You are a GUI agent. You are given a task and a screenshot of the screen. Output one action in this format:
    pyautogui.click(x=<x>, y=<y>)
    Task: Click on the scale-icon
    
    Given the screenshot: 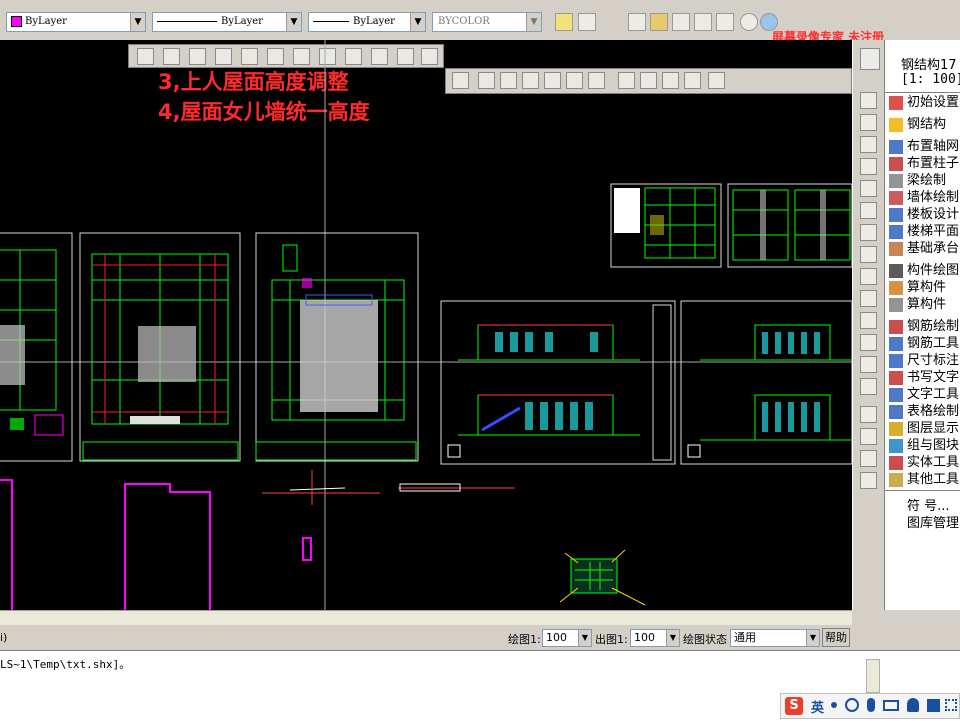 What is the action you would take?
    pyautogui.click(x=868, y=210)
    